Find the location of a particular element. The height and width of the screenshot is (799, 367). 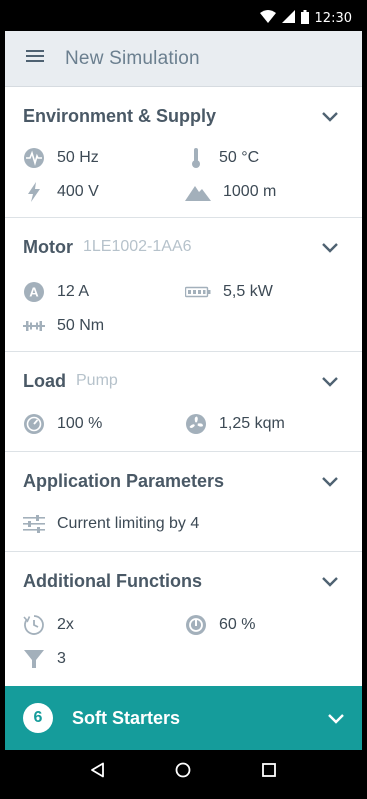

section-title: Motor is located at coordinates (48, 246).